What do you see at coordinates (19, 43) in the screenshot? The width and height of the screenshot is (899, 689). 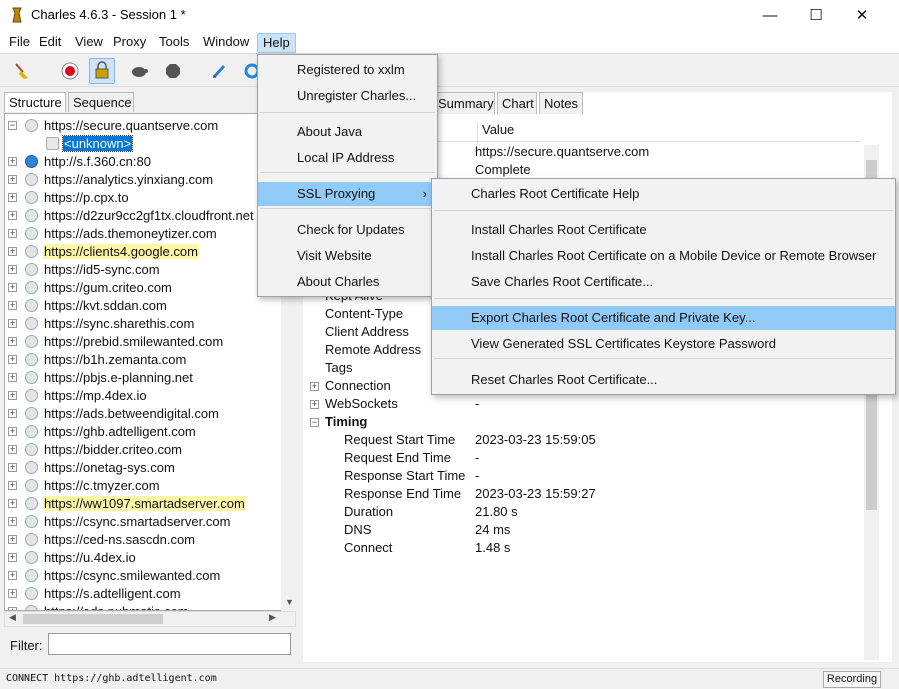 I see `menu-file: File` at bounding box center [19, 43].